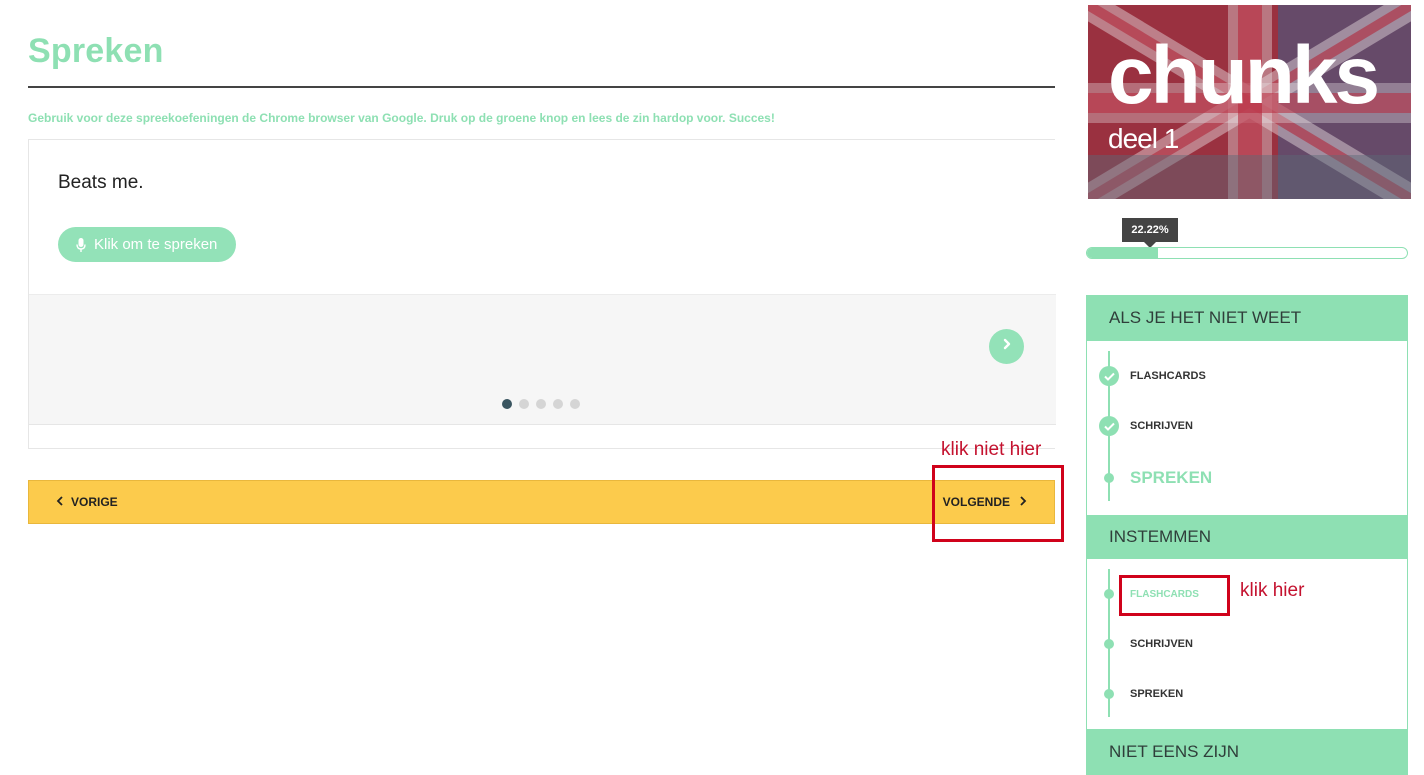 Image resolution: width=1424 pixels, height=775 pixels. Describe the element at coordinates (1247, 318) in the screenshot. I see `section-header: ALS JE HET NIET WEET` at that location.